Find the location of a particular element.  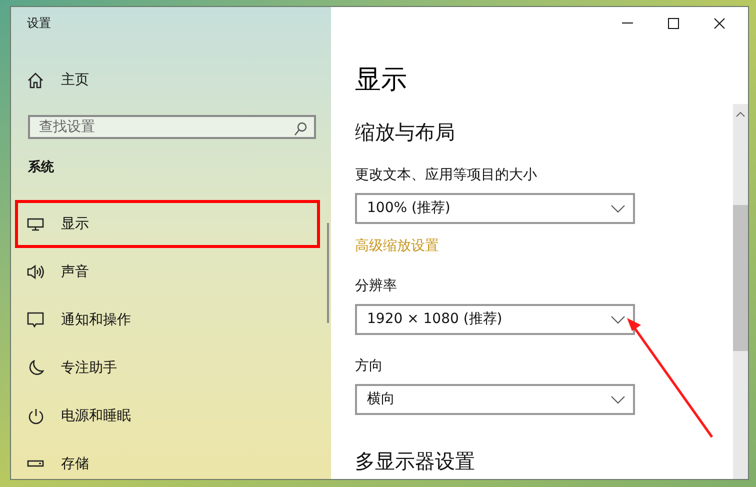

chevron-up-icon is located at coordinates (740, 114).